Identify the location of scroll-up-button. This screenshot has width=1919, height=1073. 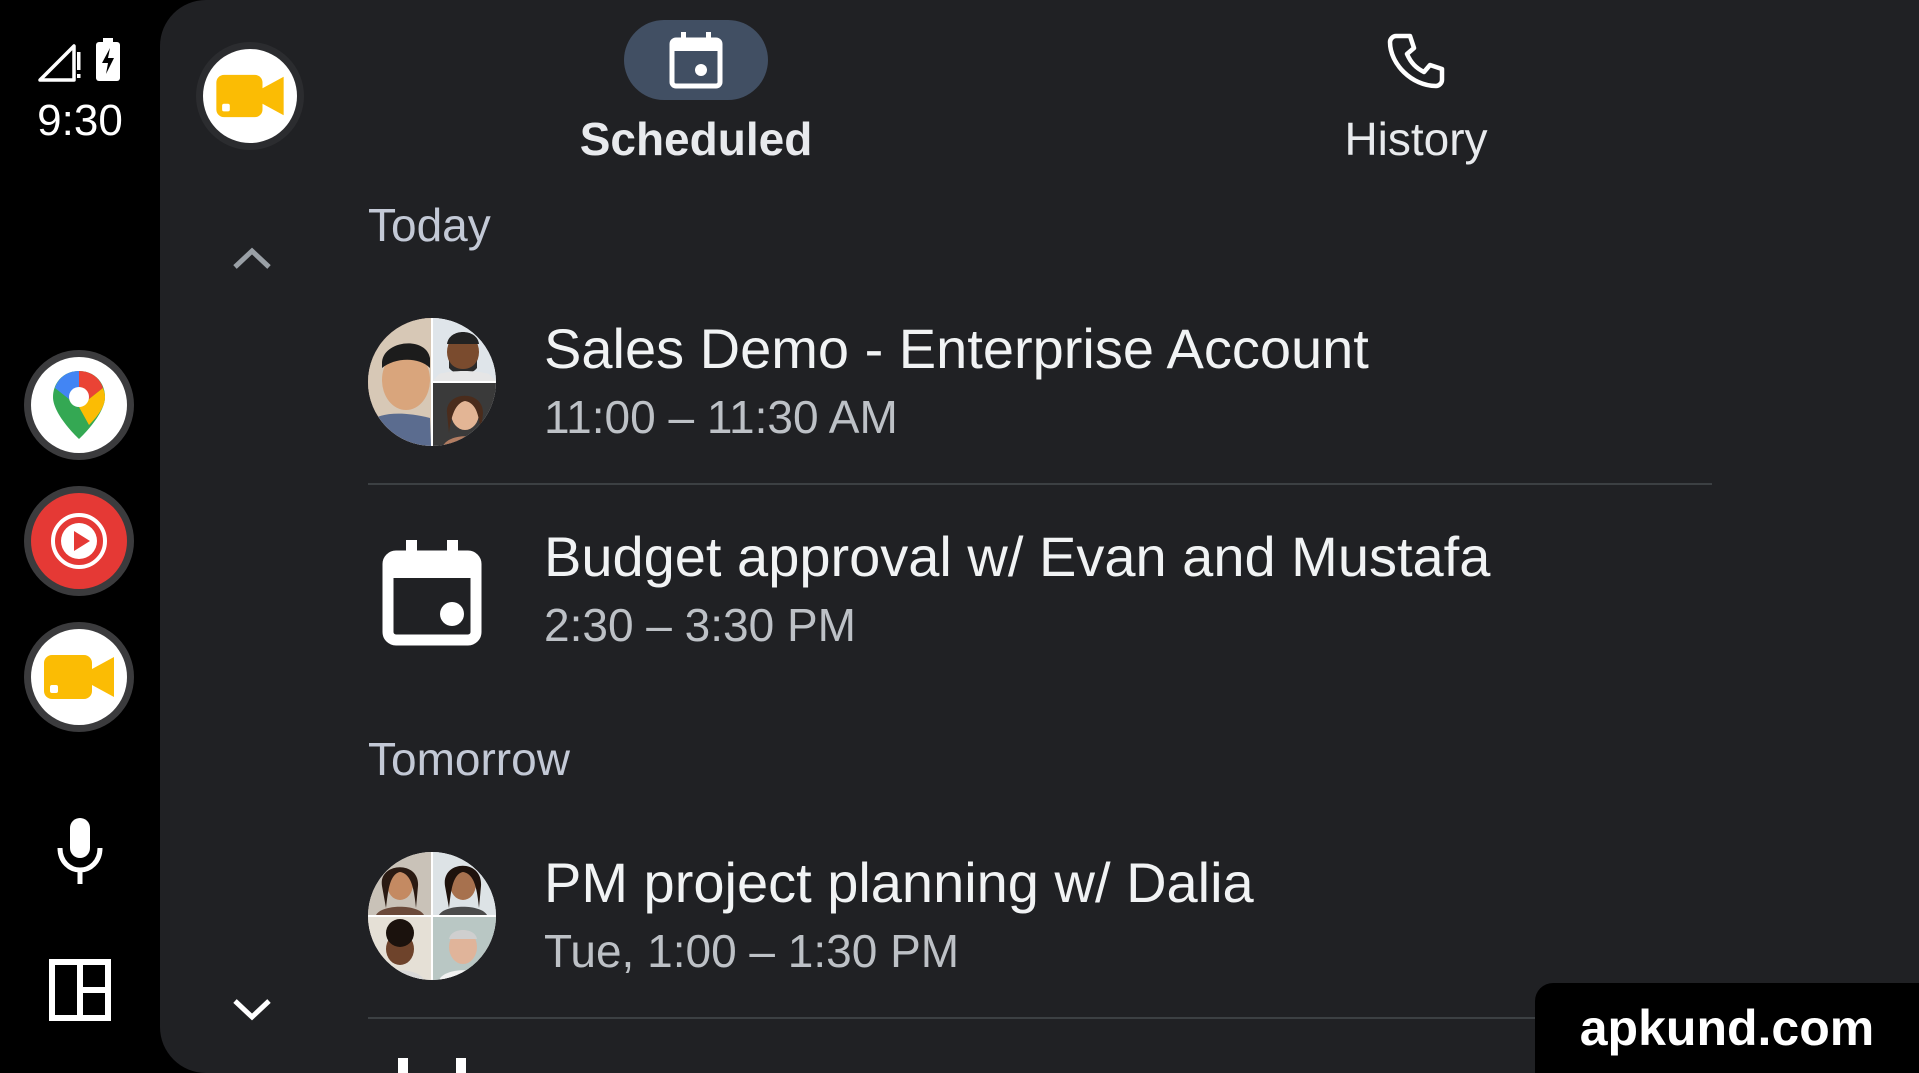
(252, 258).